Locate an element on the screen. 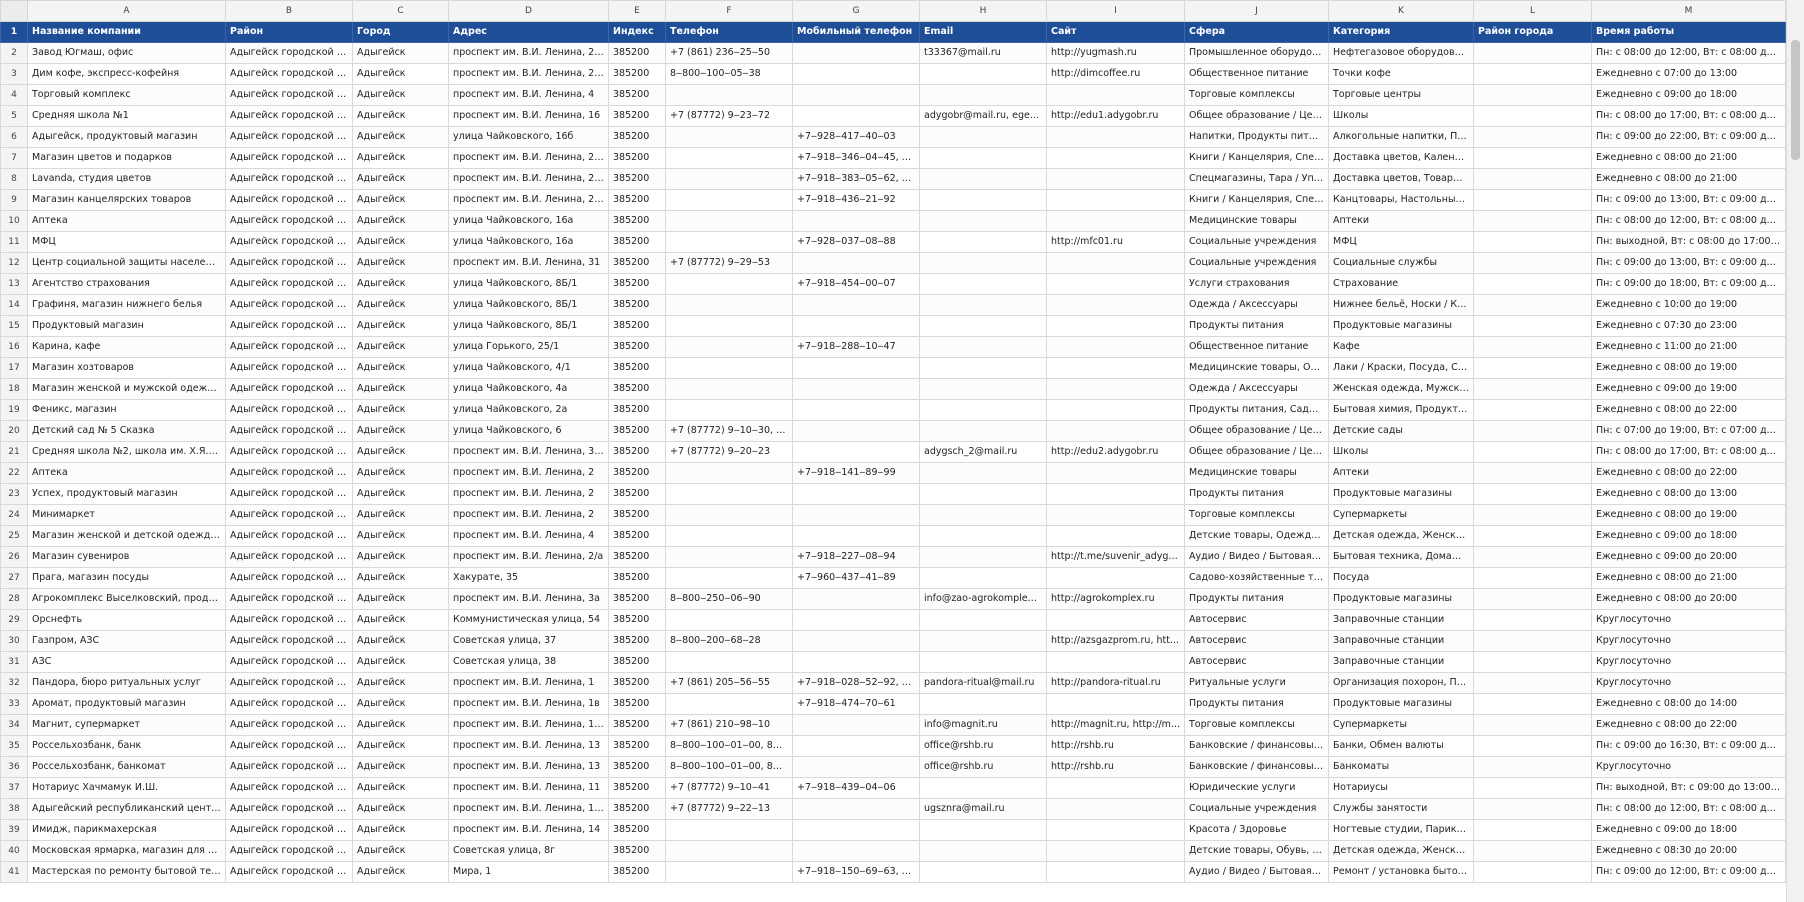 The height and width of the screenshot is (902, 1804). field-header-i: Сайт is located at coordinates (1115, 32).